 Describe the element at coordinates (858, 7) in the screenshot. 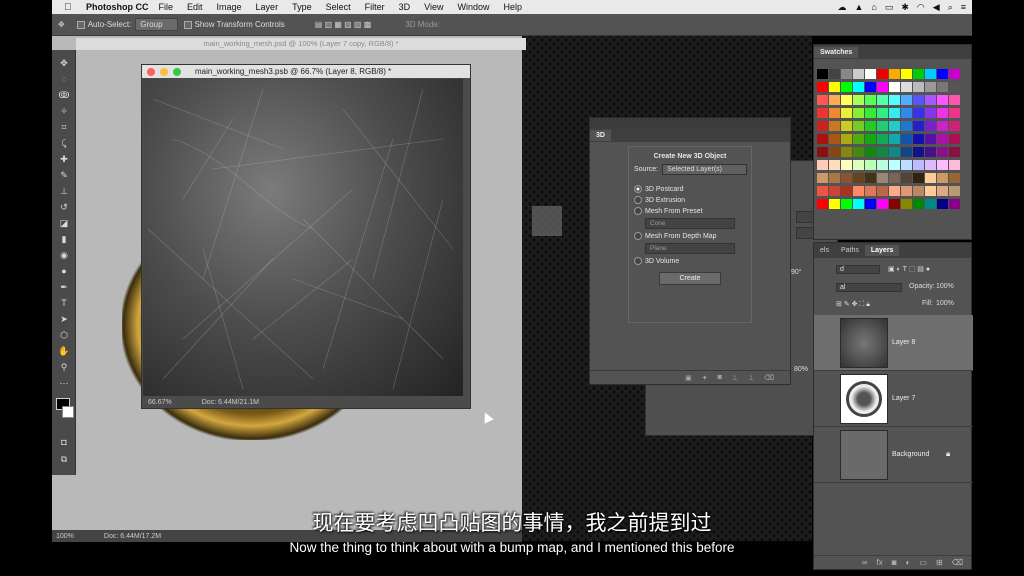

I see `drive-icon: ▲` at that location.